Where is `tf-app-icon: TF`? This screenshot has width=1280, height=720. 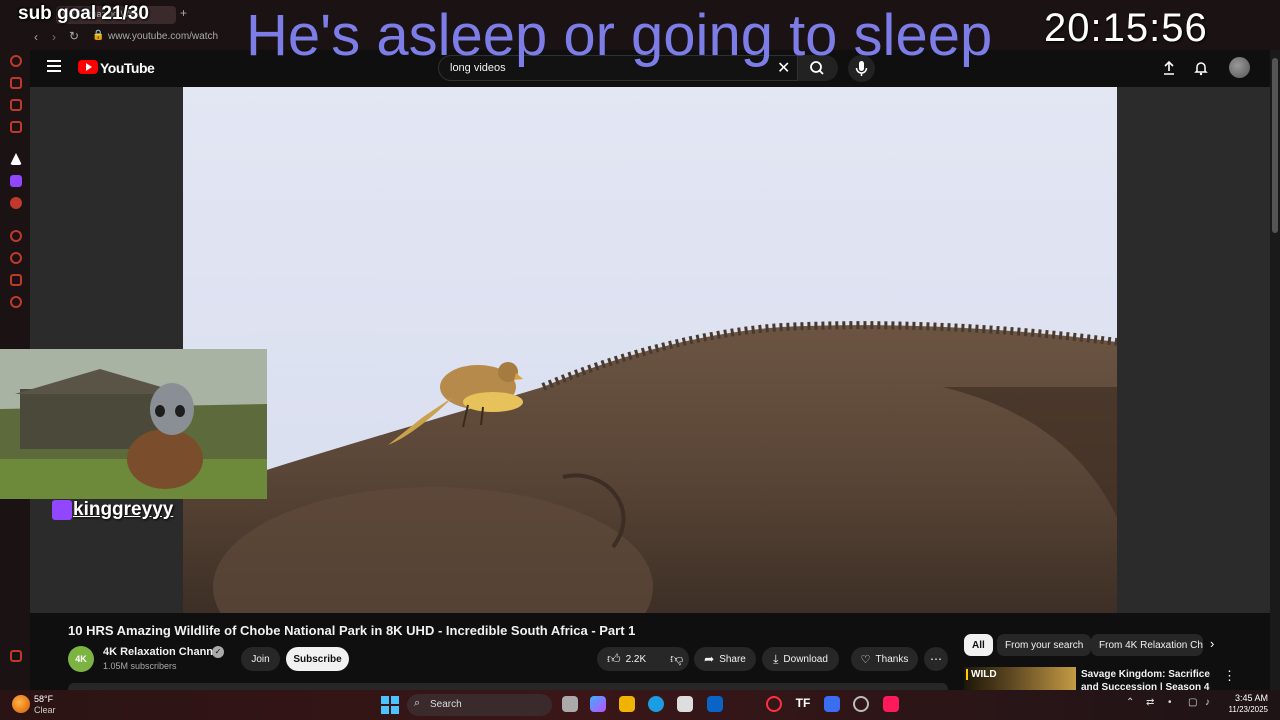
tf-app-icon: TF is located at coordinates (803, 704).